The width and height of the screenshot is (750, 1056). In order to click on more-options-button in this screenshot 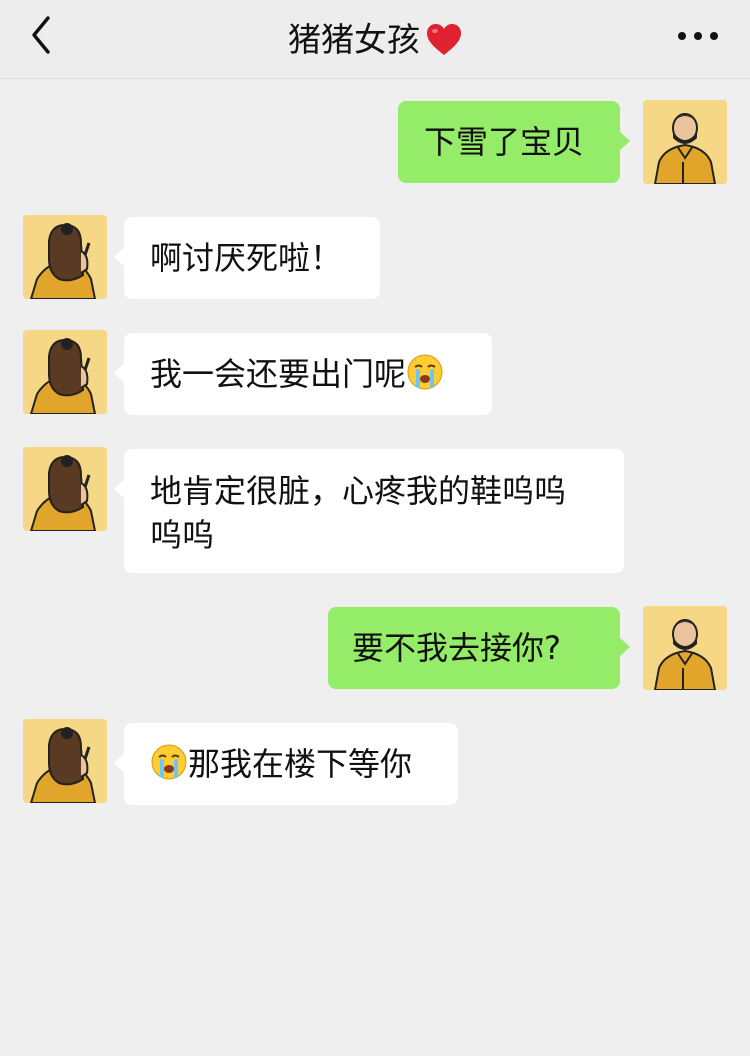, I will do `click(698, 36)`.